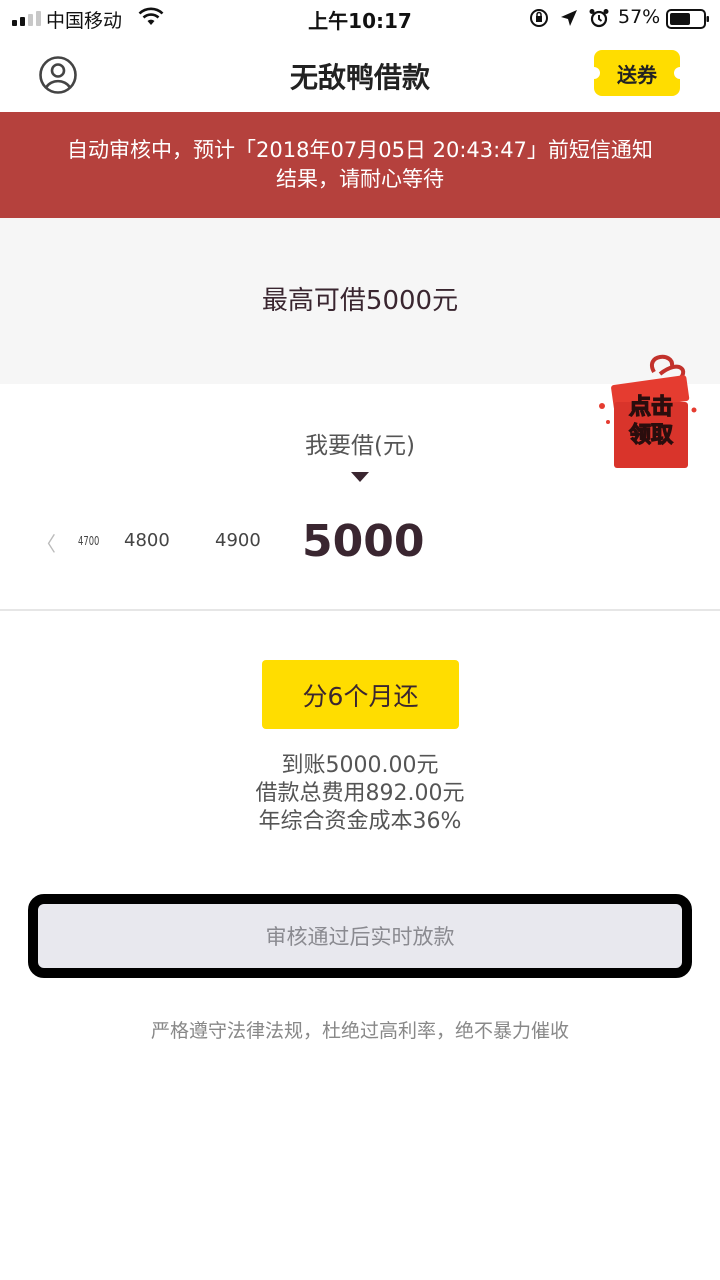  Describe the element at coordinates (360, 477) in the screenshot. I see `picker-pointer-icon` at that location.